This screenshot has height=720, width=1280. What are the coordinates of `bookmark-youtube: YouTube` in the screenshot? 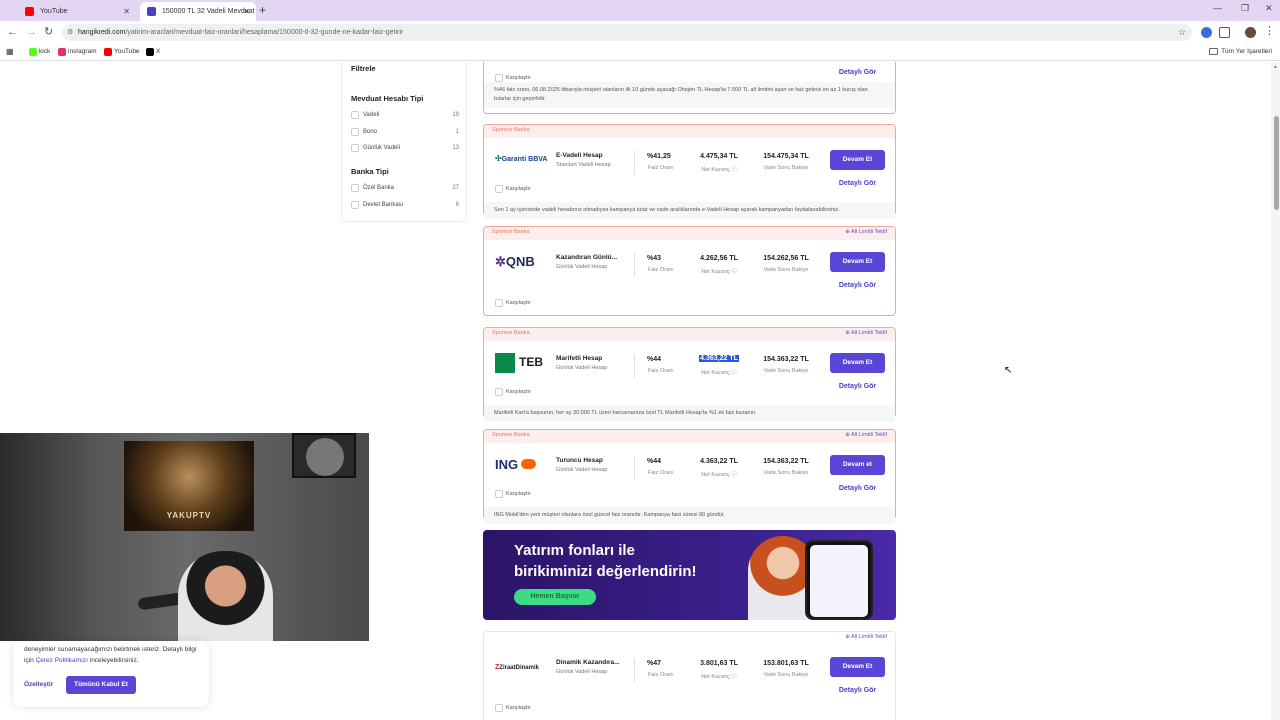 It's located at (122, 52).